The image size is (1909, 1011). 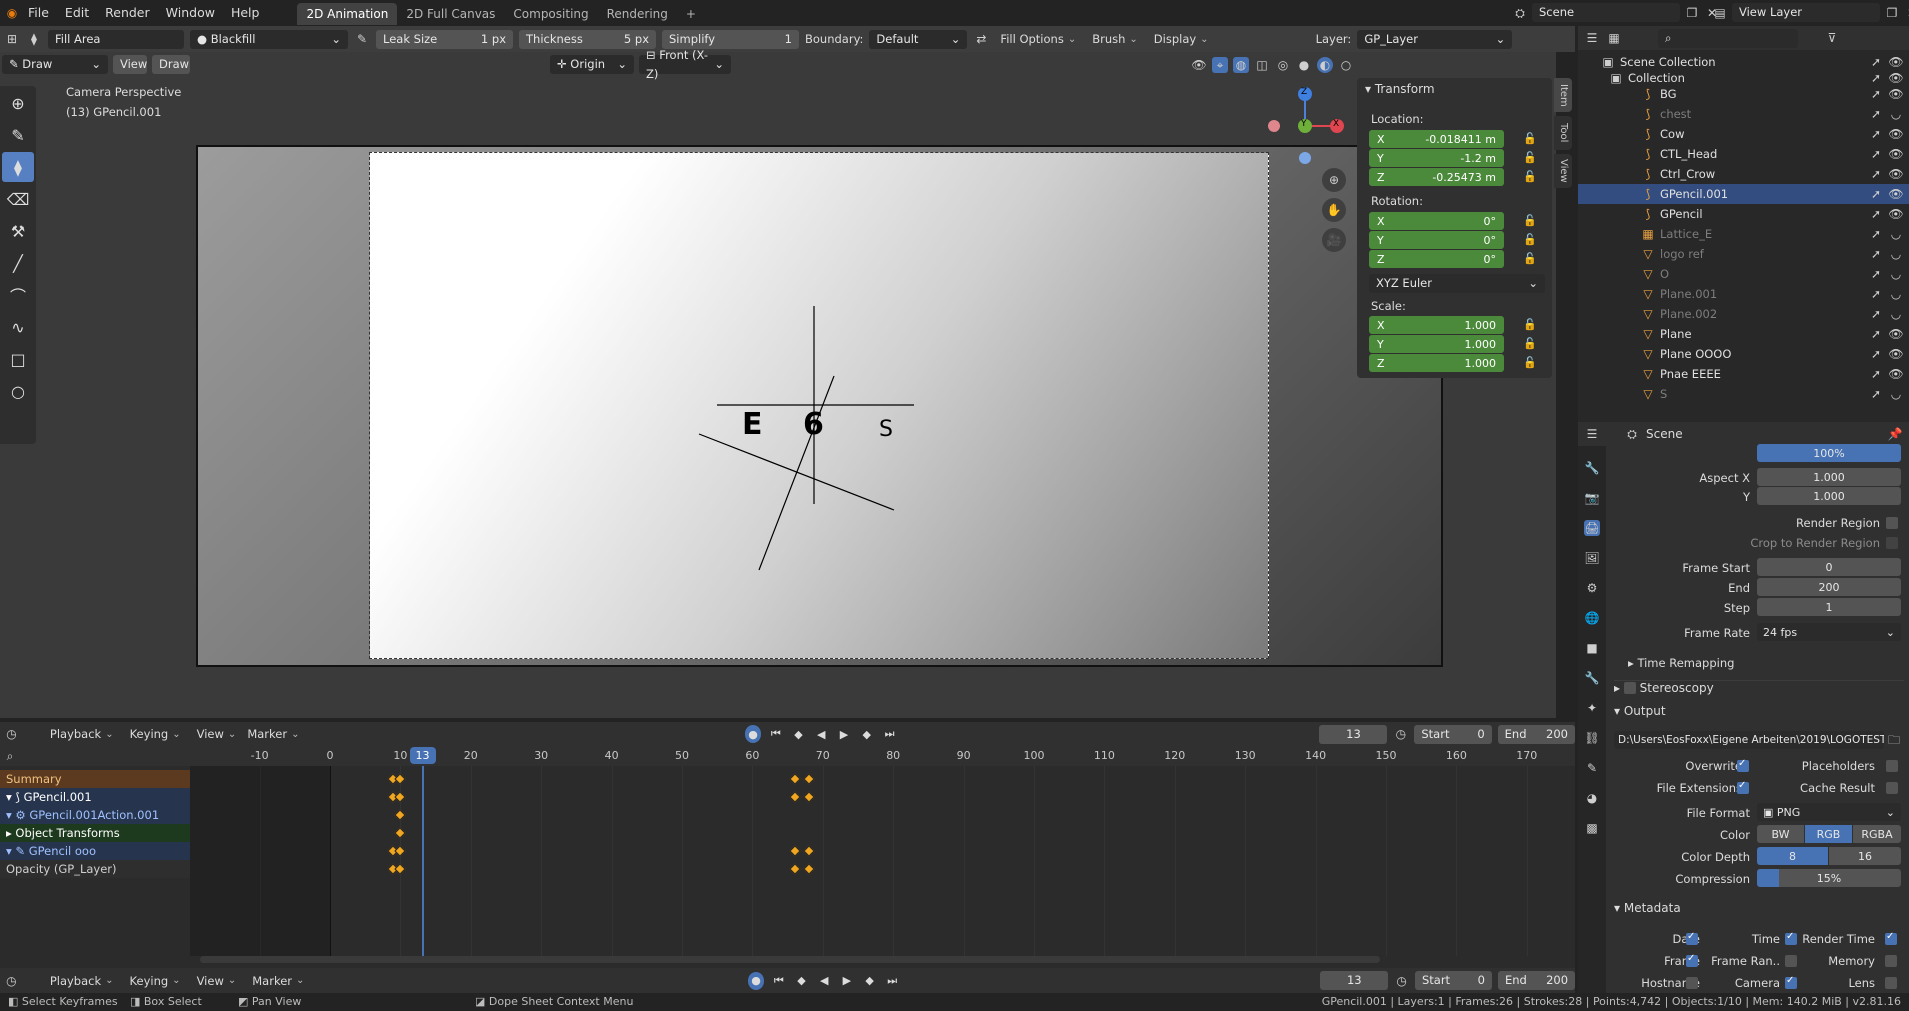 I want to click on fill-options-menu: Fill Options, so click(x=1038, y=39).